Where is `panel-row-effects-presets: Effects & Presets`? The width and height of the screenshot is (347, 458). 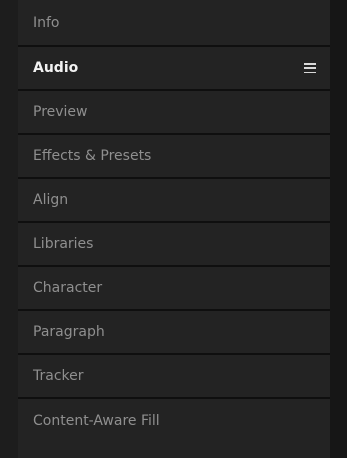
panel-row-effects-presets: Effects & Presets is located at coordinates (174, 157).